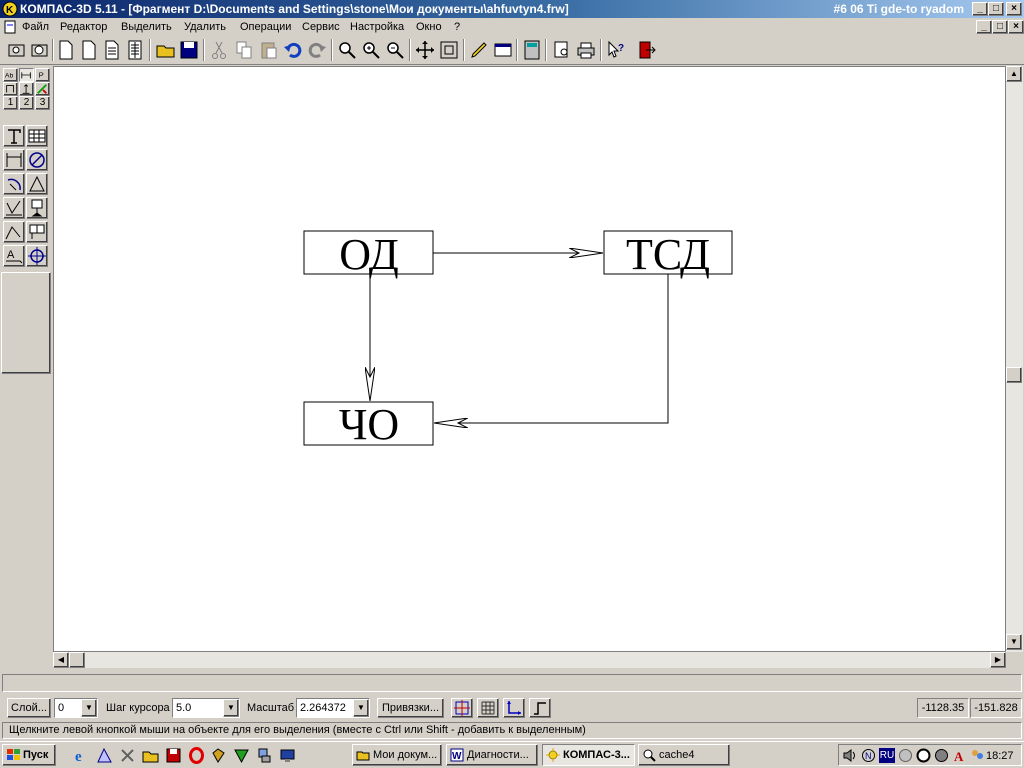 This screenshot has height=768, width=1024. I want to click on linear-dimension-button, so click(14, 160).